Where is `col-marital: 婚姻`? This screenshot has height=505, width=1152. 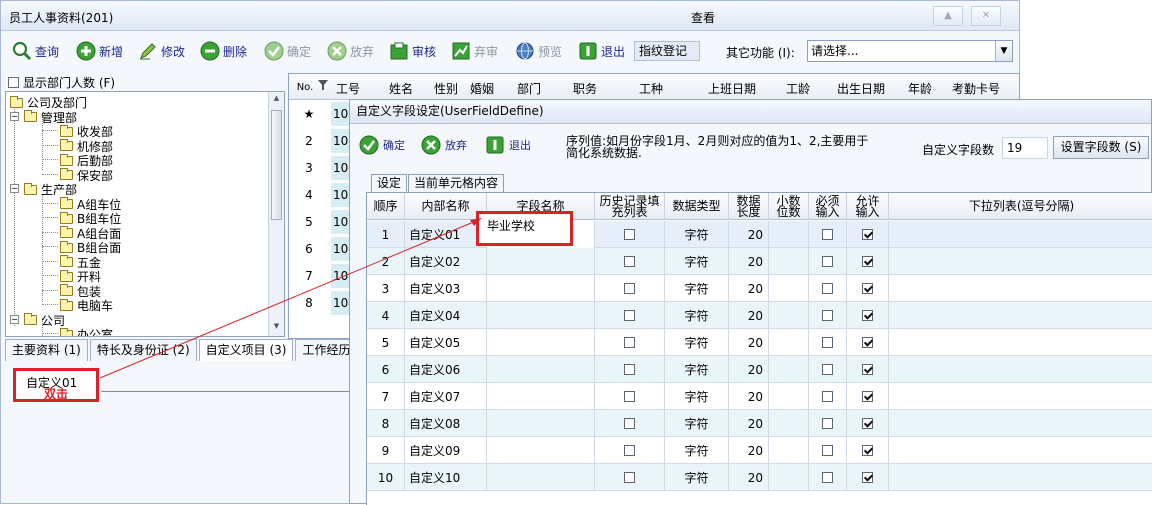 col-marital: 婚姻 is located at coordinates (482, 88).